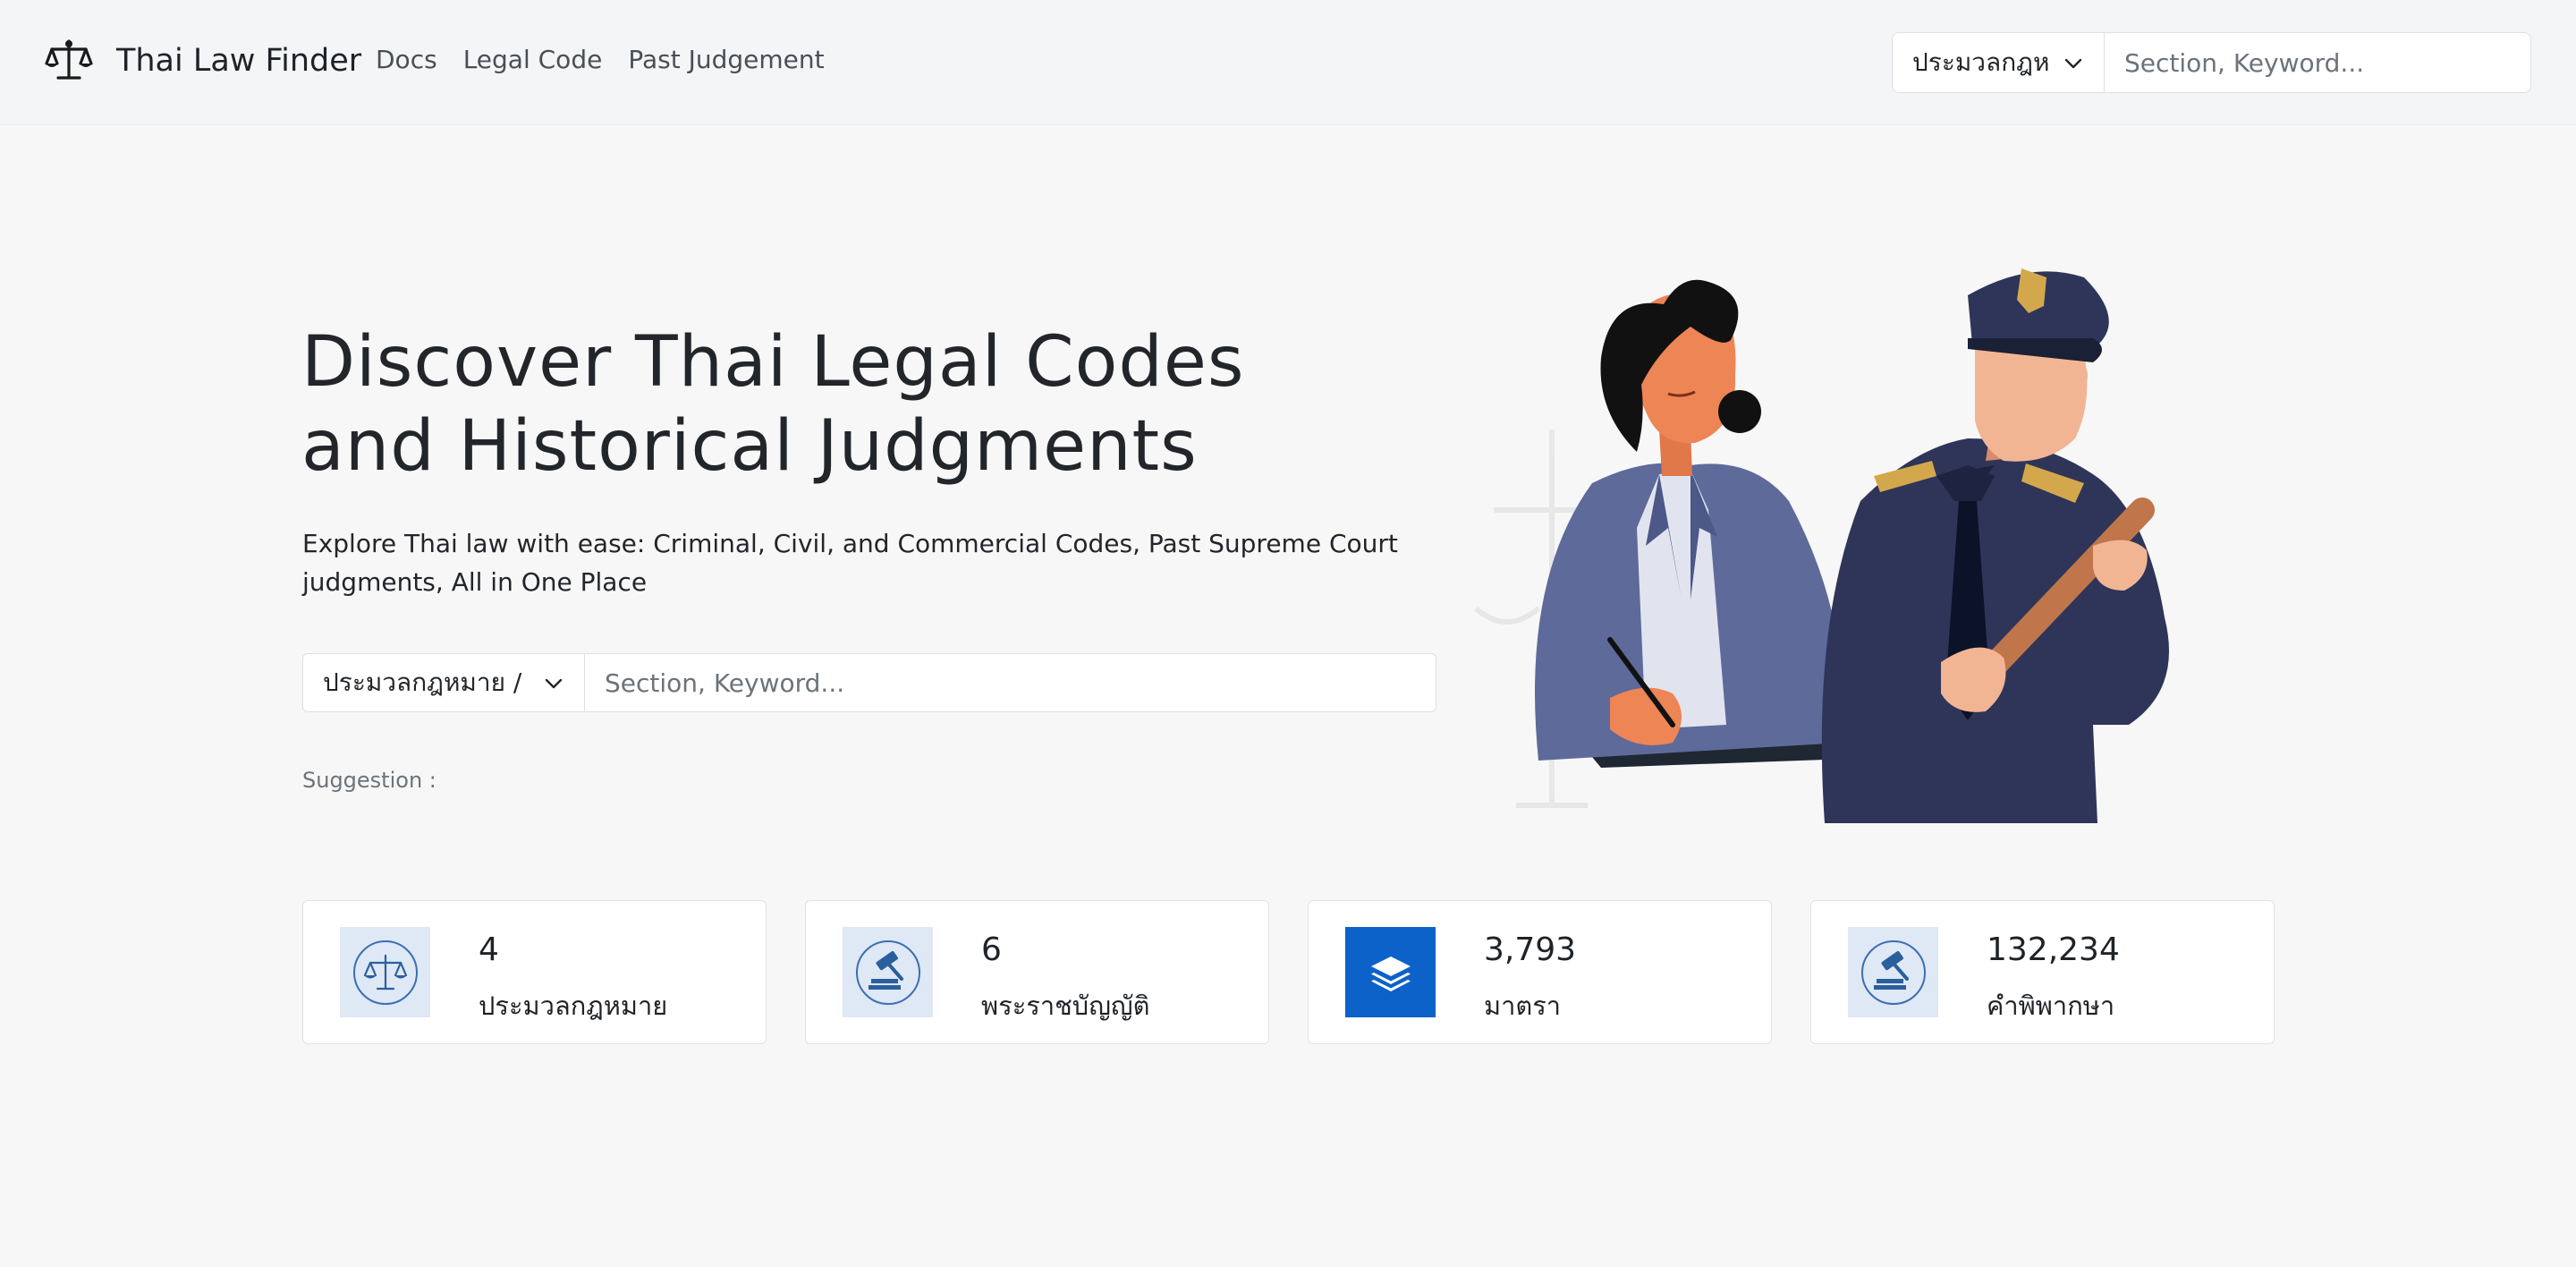 The height and width of the screenshot is (1267, 2576). What do you see at coordinates (1065, 1006) in the screenshot?
I see `stat-label: พระราชบัญญัติ` at bounding box center [1065, 1006].